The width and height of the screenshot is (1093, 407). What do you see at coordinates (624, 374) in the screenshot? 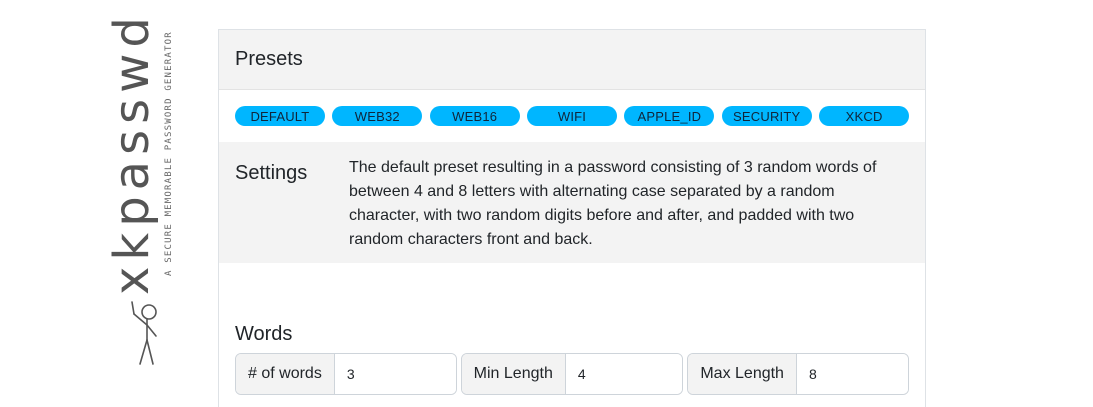
I see `min-length-input` at bounding box center [624, 374].